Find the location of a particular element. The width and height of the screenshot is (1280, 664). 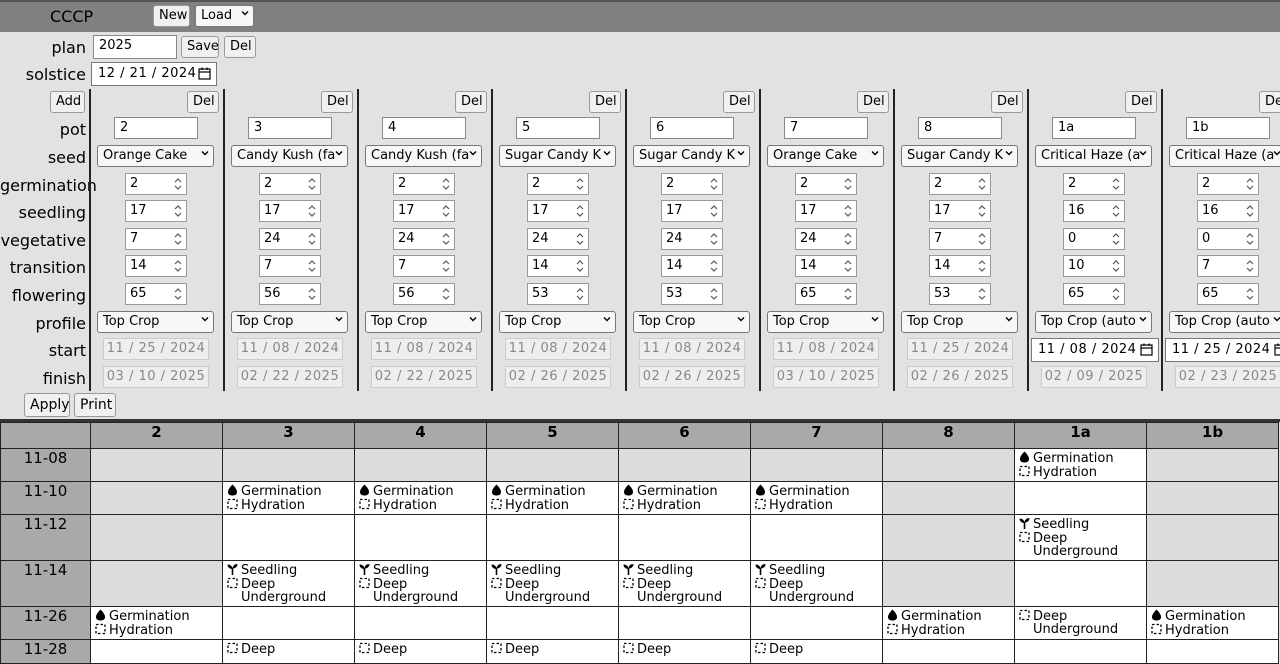

pot-name-input: 1b is located at coordinates (1228, 128).